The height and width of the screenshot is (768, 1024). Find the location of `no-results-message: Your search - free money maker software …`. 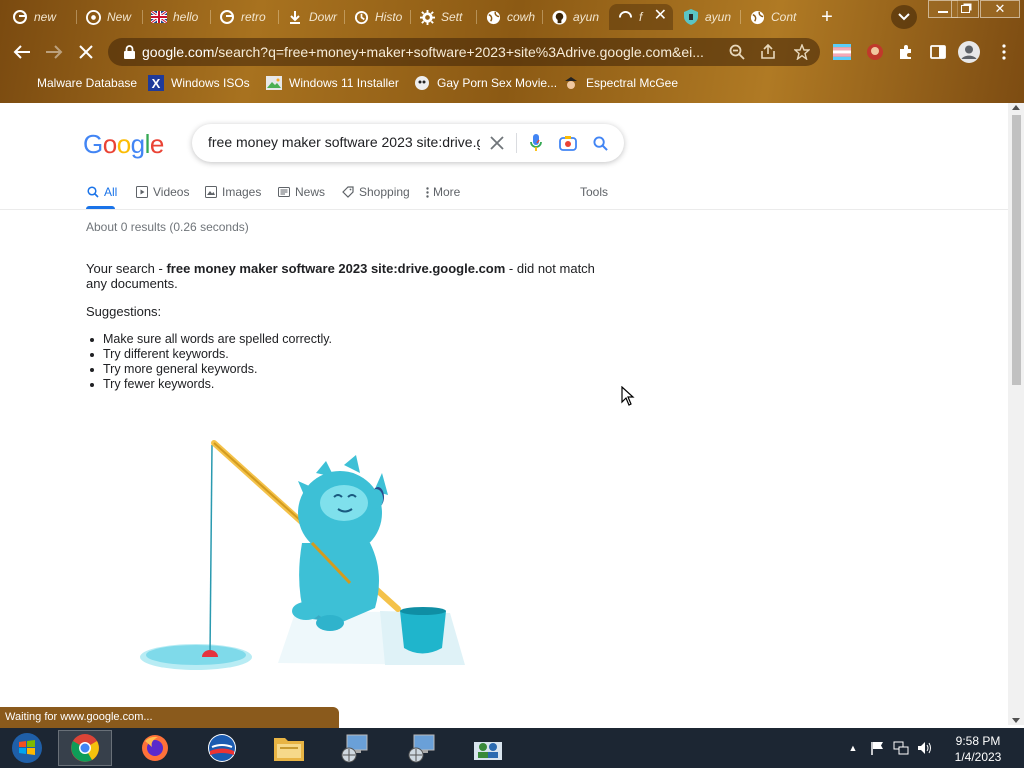

no-results-message: Your search - free money maker software … is located at coordinates (351, 276).